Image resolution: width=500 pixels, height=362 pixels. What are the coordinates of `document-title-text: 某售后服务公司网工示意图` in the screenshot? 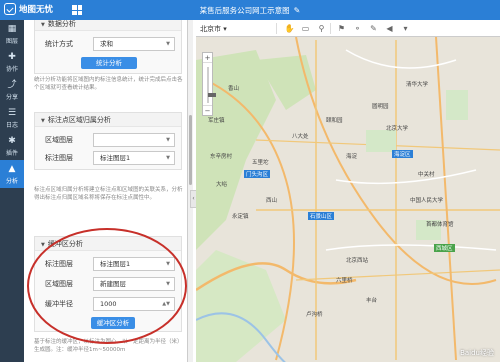 It's located at (244, 10).